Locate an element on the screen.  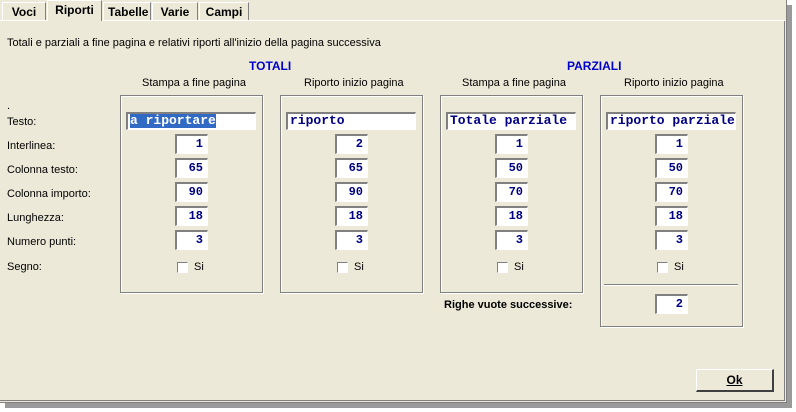
segno-label-parziali-riporto: Si is located at coordinates (679, 267).